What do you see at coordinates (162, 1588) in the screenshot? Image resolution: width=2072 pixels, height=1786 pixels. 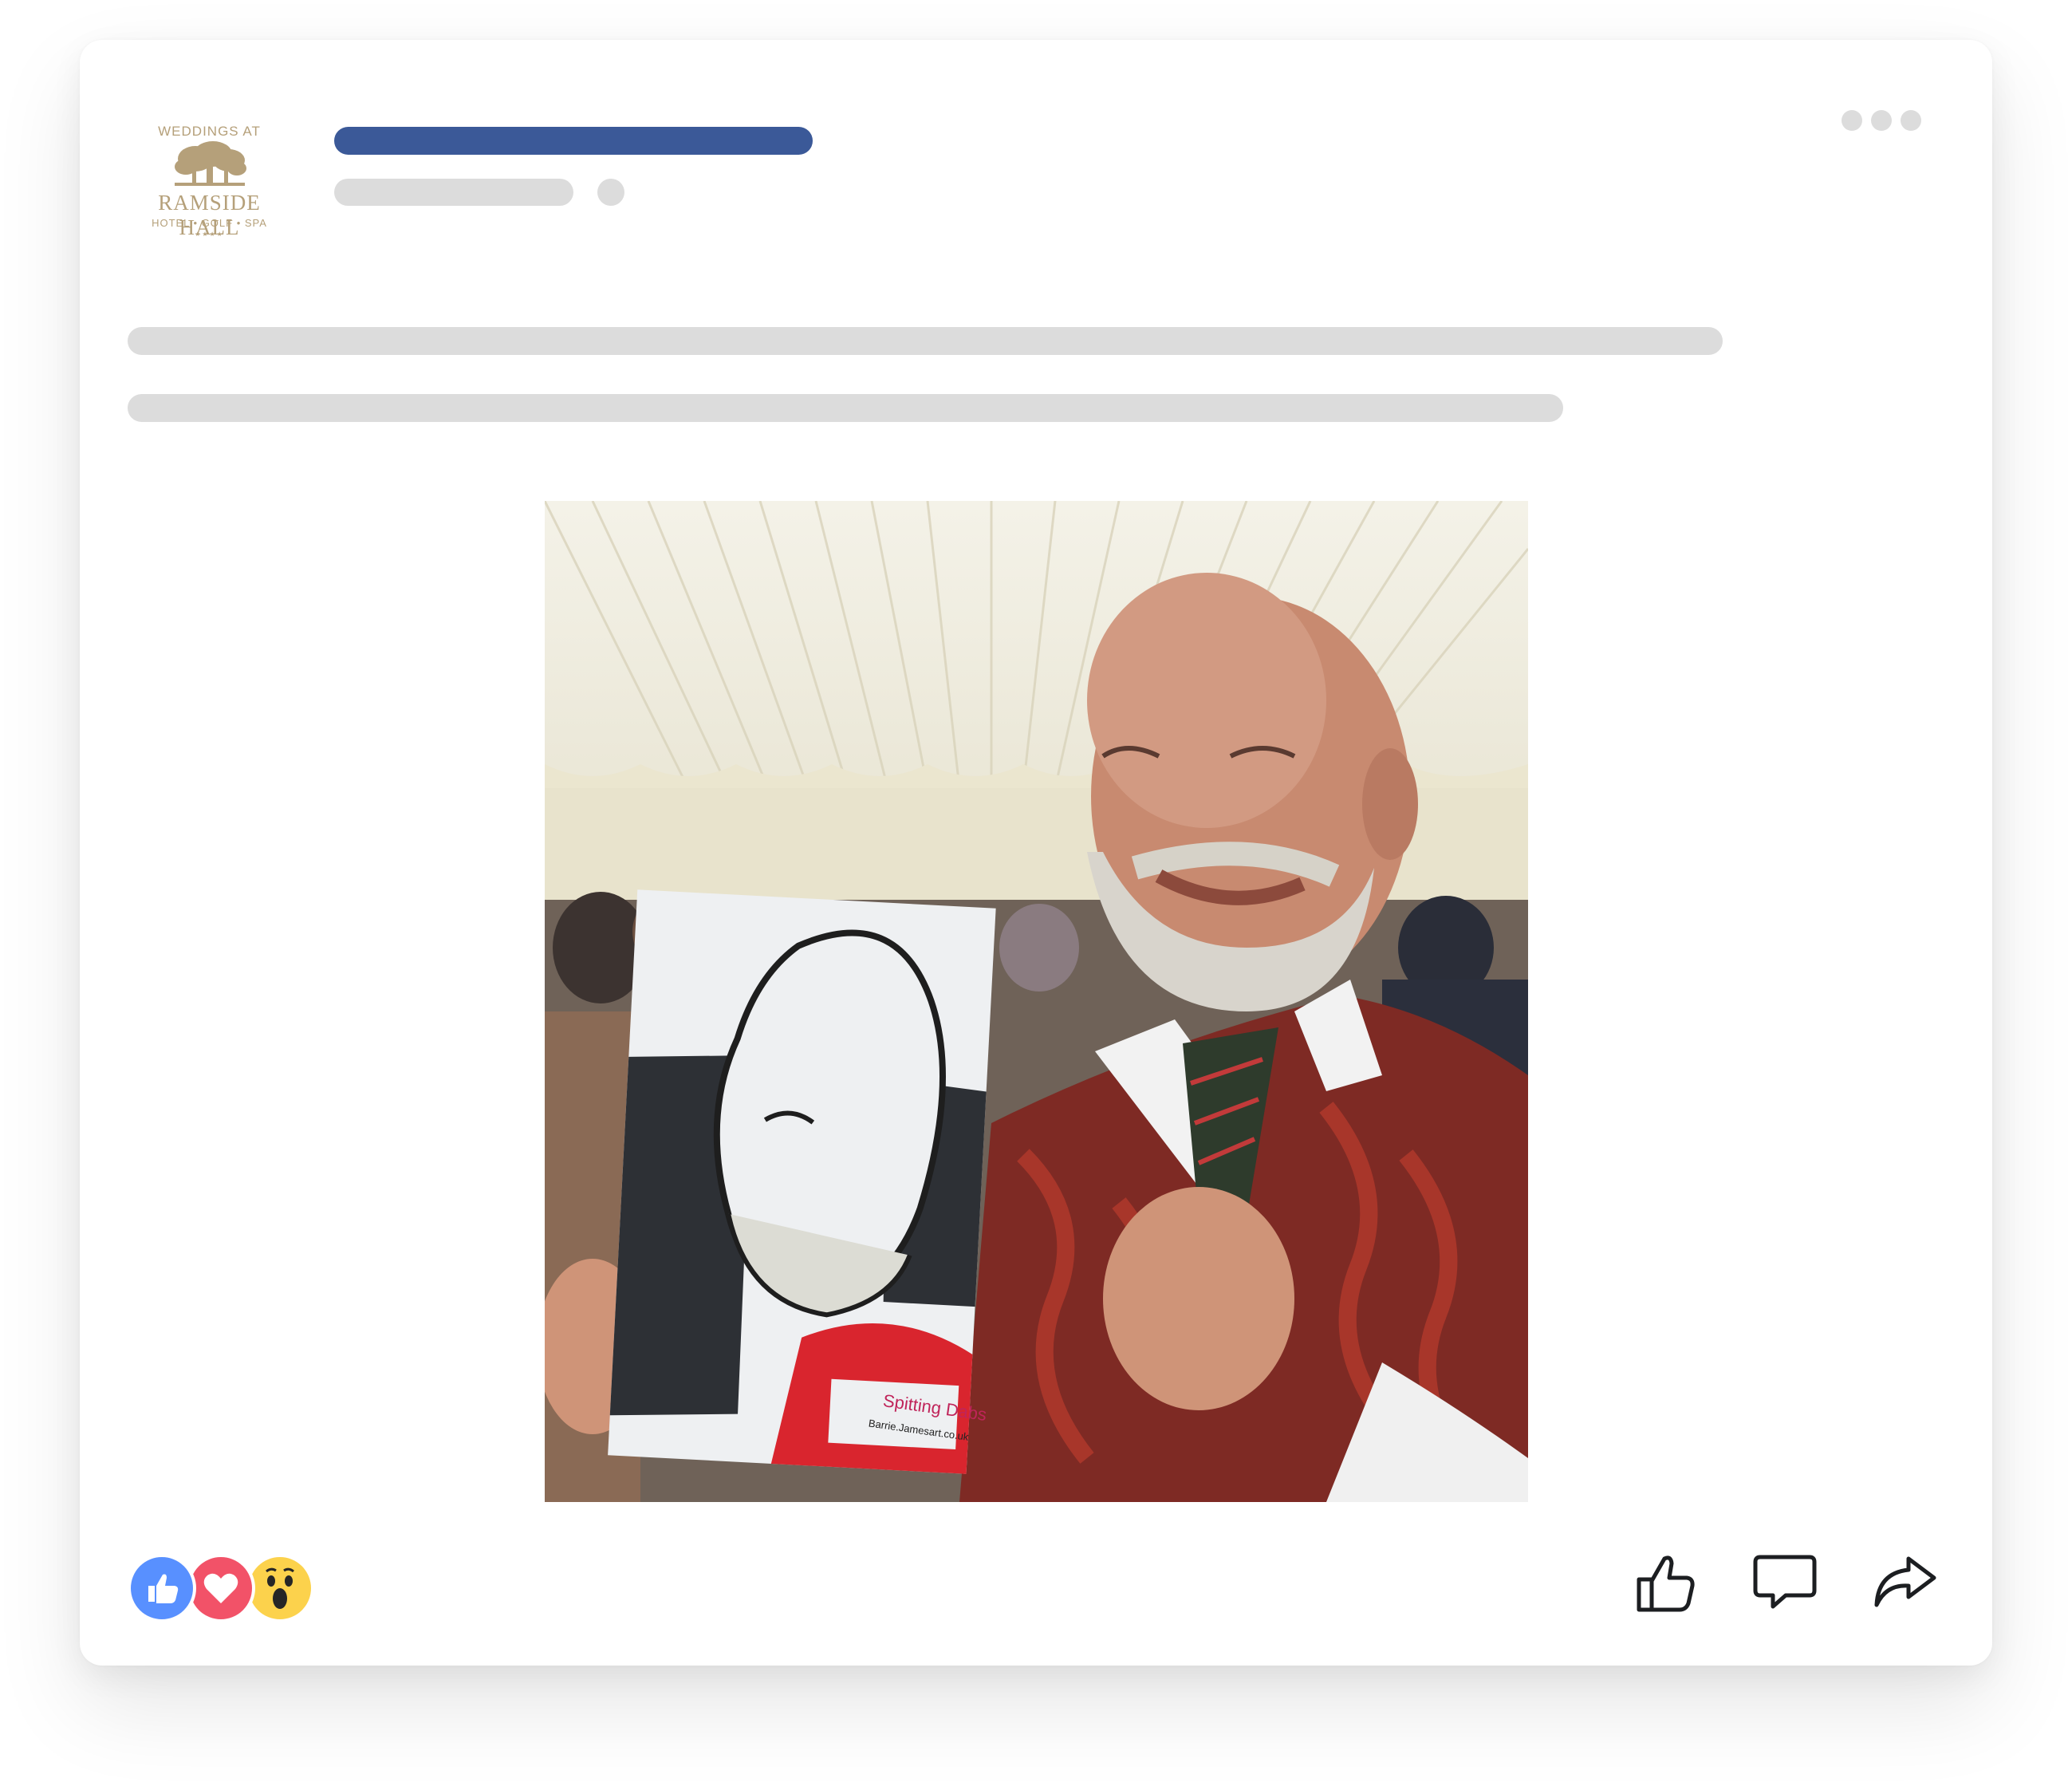 I see `like-reaction-icon` at bounding box center [162, 1588].